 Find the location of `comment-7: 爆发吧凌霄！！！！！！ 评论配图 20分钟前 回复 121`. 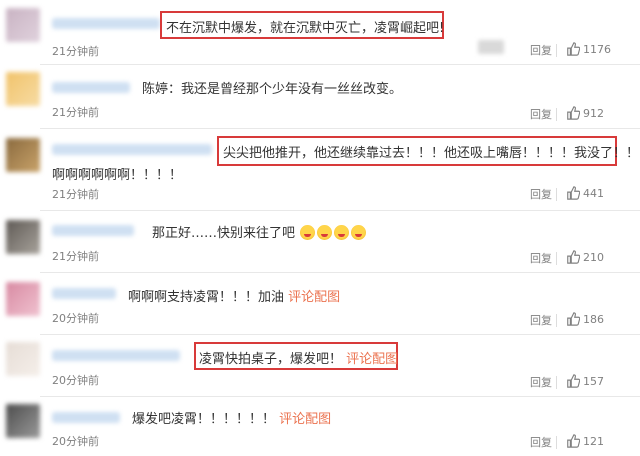

comment-7: 爆发吧凌霄！！！！！！ 评论配图 20分钟前 回复 121 is located at coordinates (320, 426).